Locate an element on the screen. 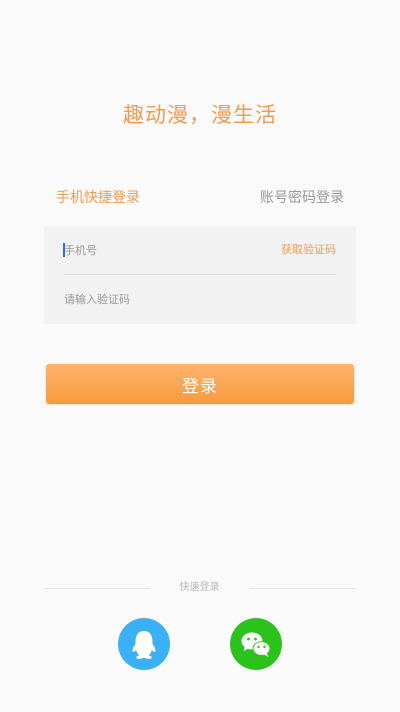 Image resolution: width=400 pixels, height=712 pixels. tab-account-login: 账号密码登录 is located at coordinates (302, 198).